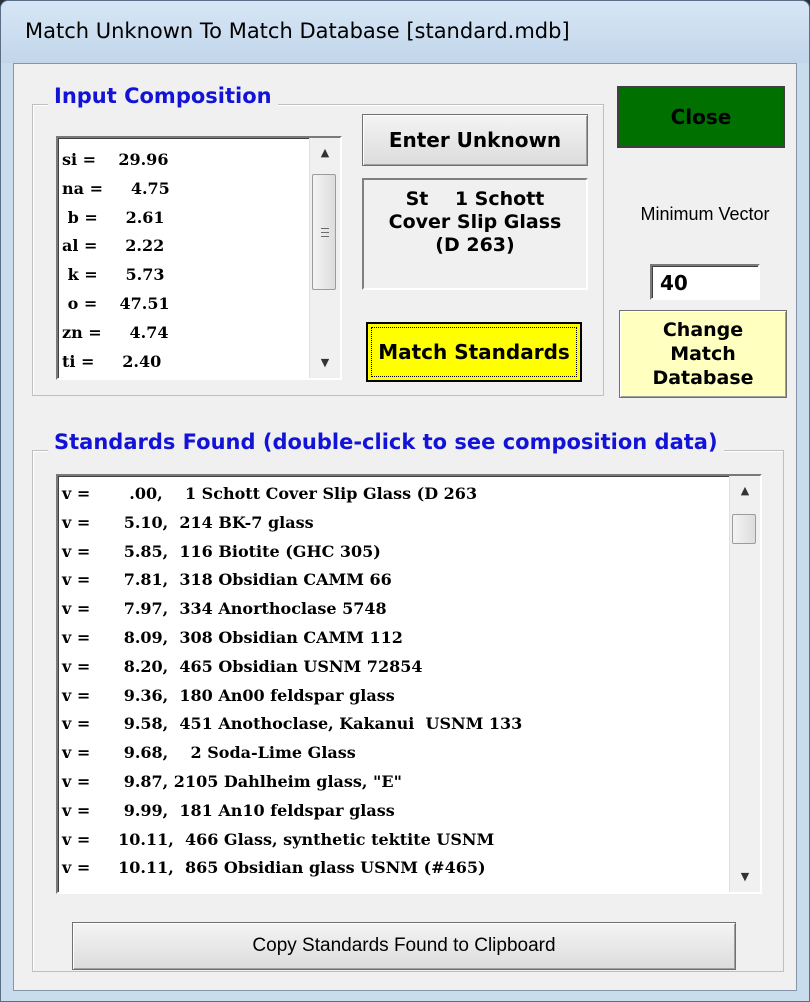 Image resolution: width=810 pixels, height=1002 pixels. I want to click on standard-row: v = 9.68, 2 Soda-Lime Glass, so click(396, 753).